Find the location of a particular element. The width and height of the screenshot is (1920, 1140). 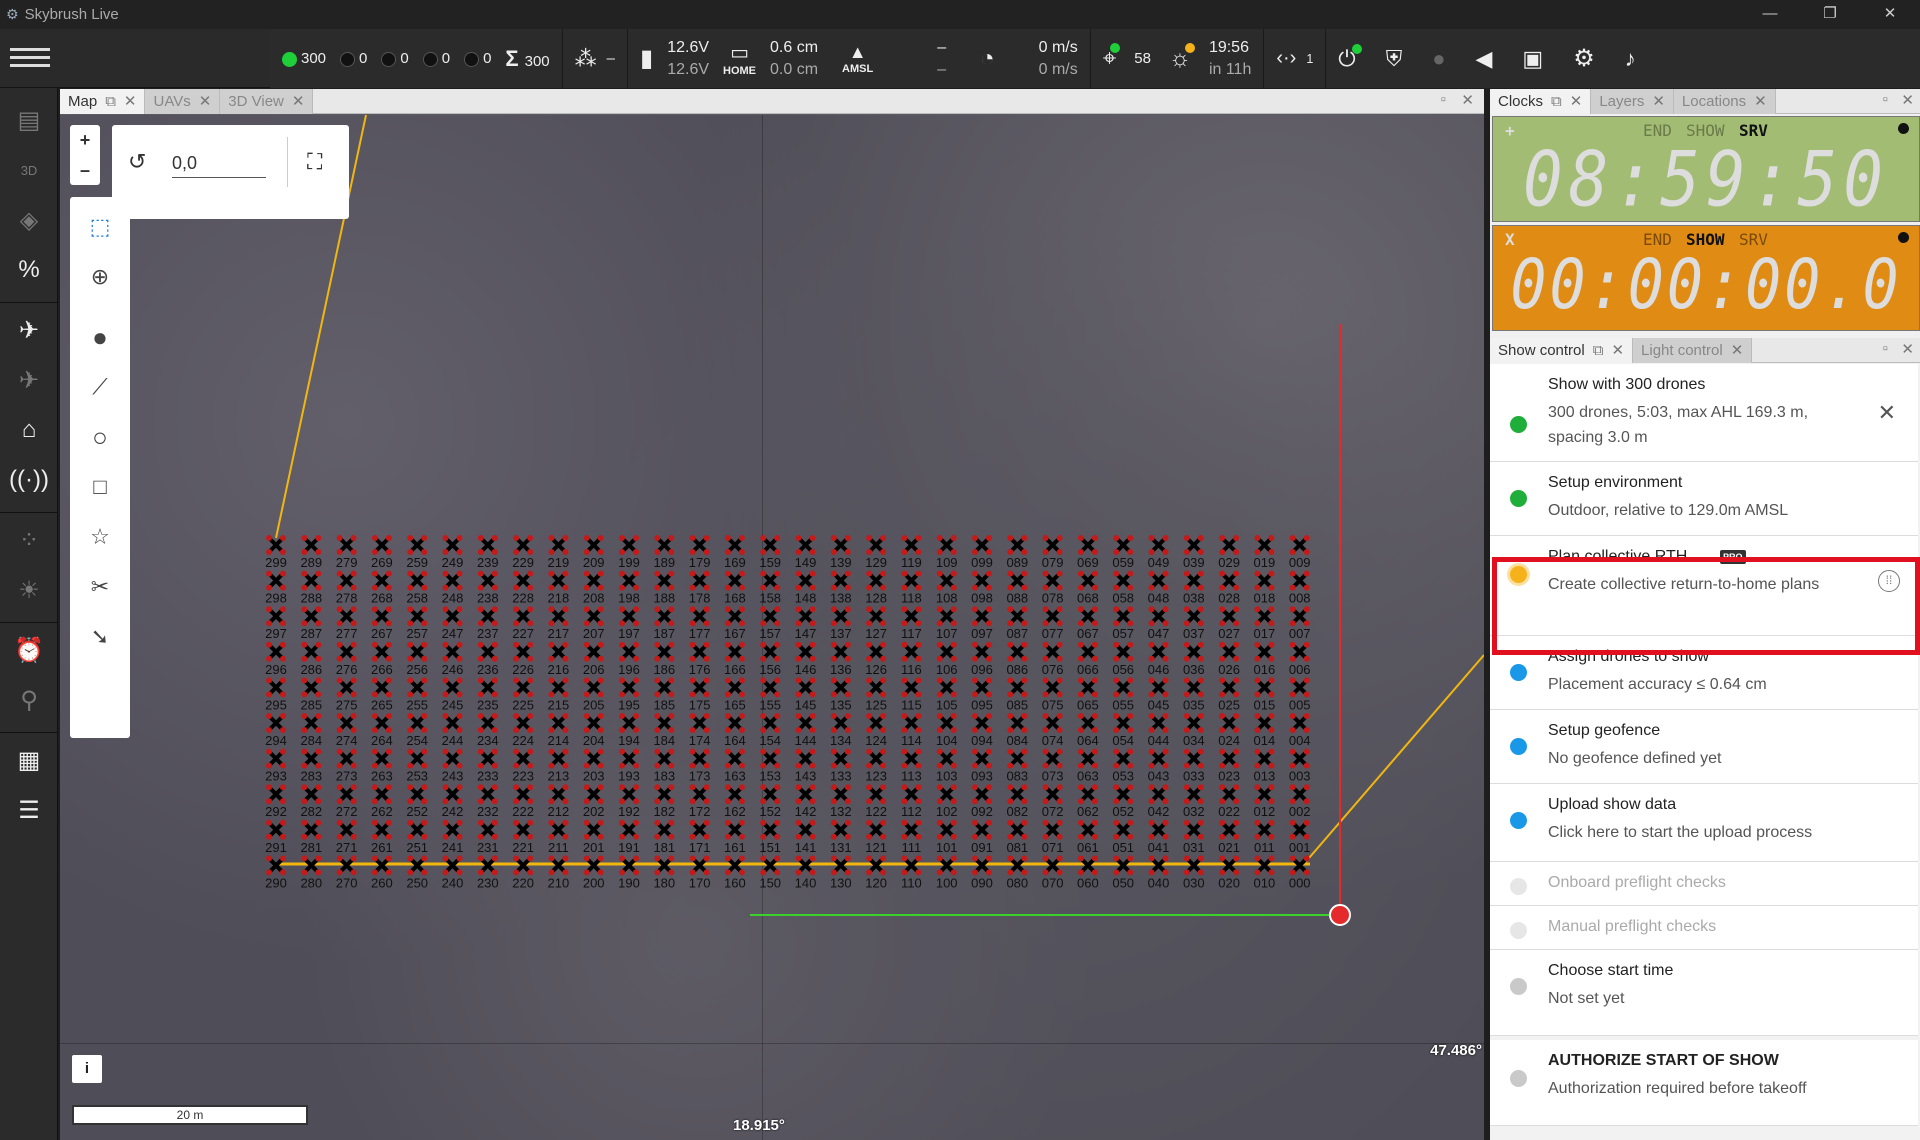

drone-marker: 174 is located at coordinates (700, 730).